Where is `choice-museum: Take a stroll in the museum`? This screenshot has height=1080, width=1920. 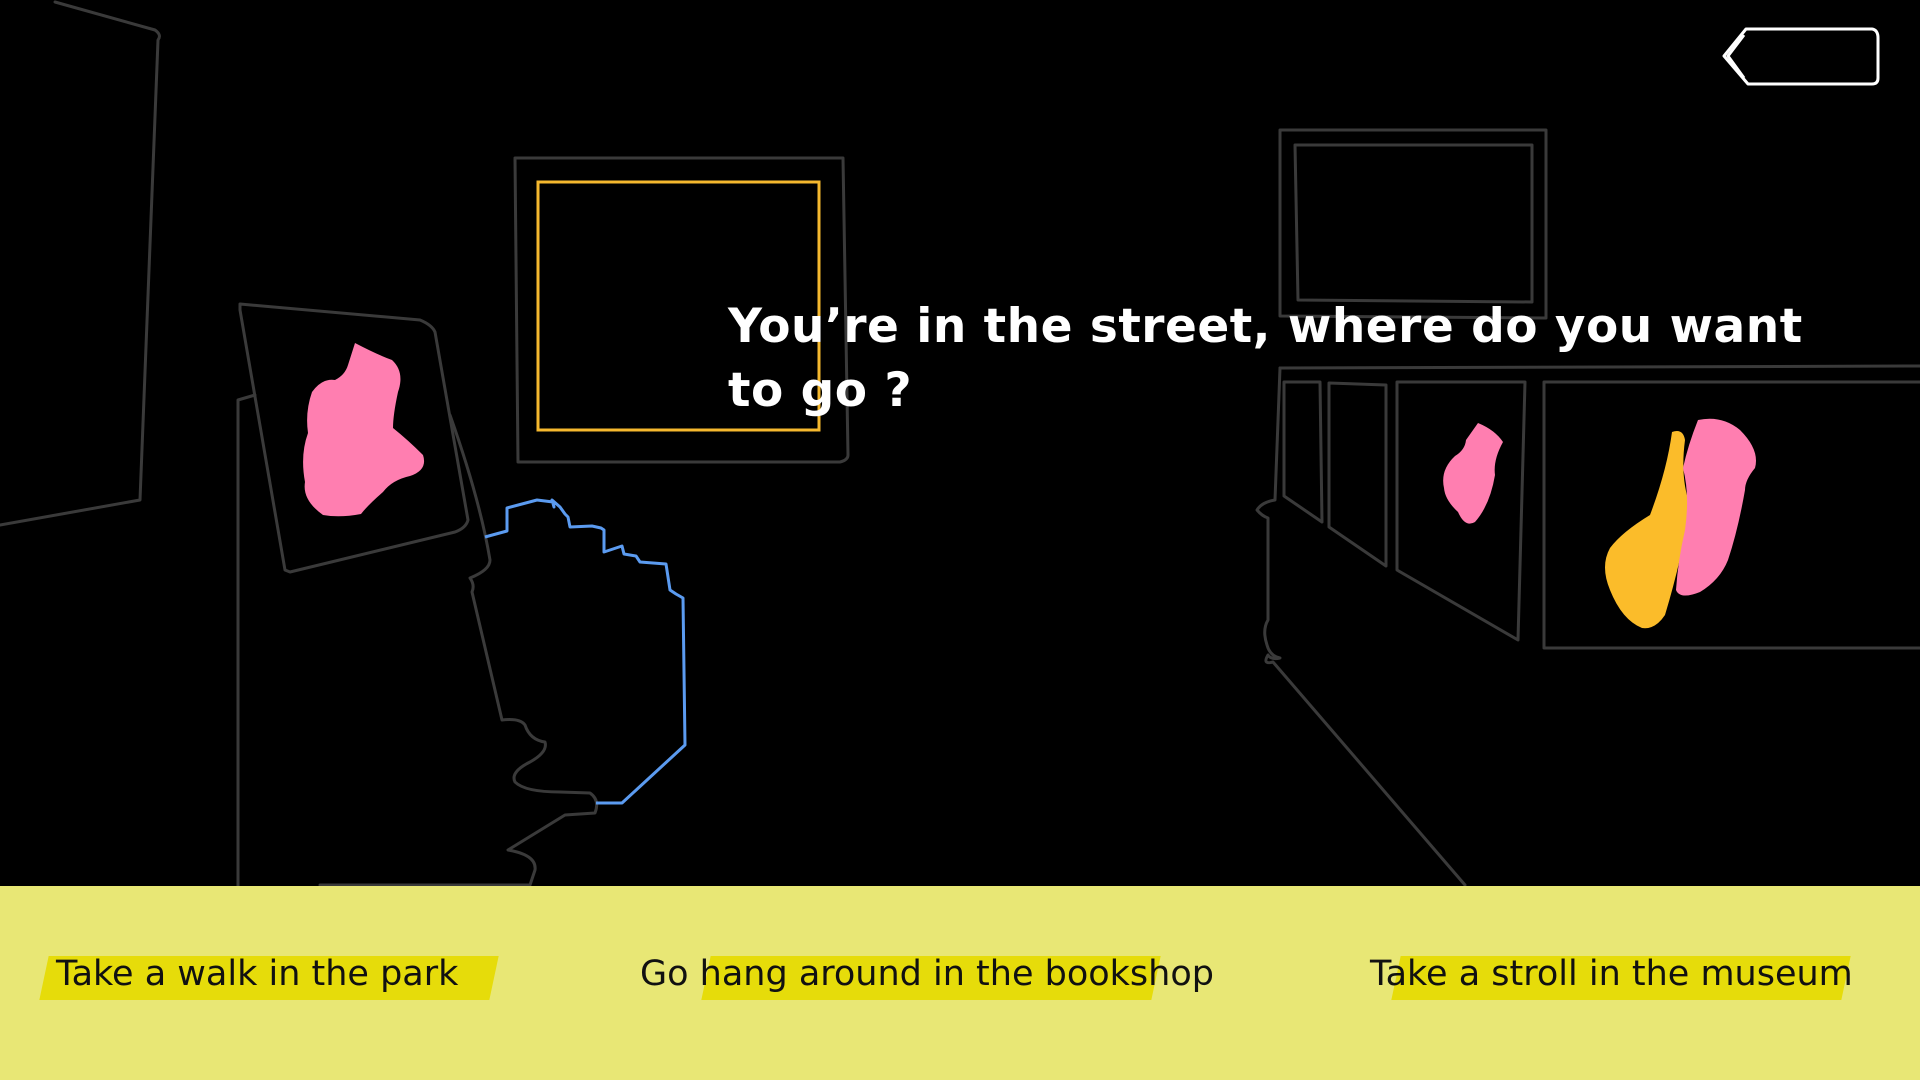 choice-museum: Take a stroll in the museum is located at coordinates (1630, 974).